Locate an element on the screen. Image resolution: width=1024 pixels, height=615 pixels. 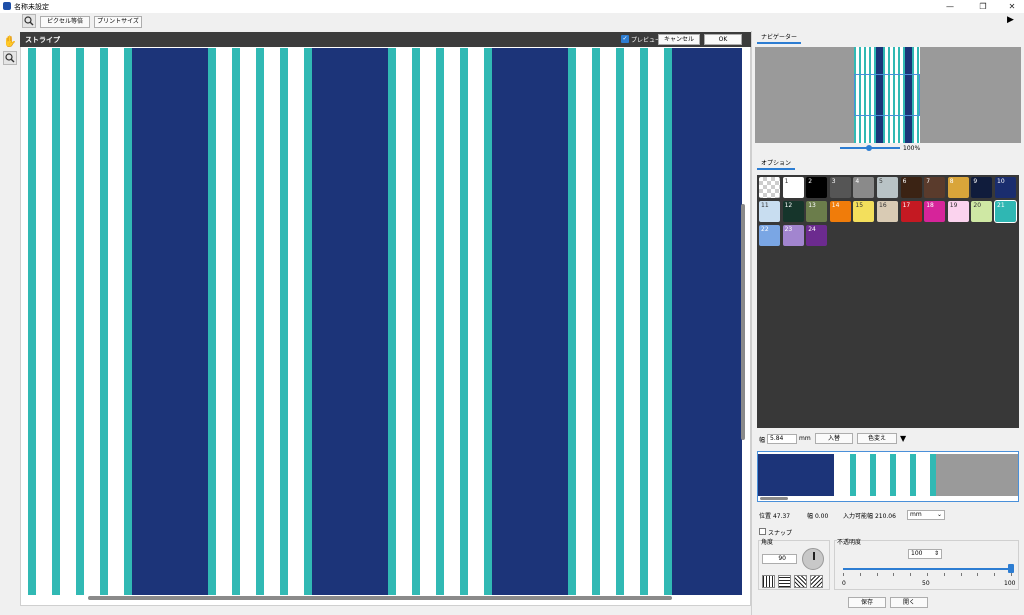
unit-select: mm ⌄ is located at coordinates (926, 515).